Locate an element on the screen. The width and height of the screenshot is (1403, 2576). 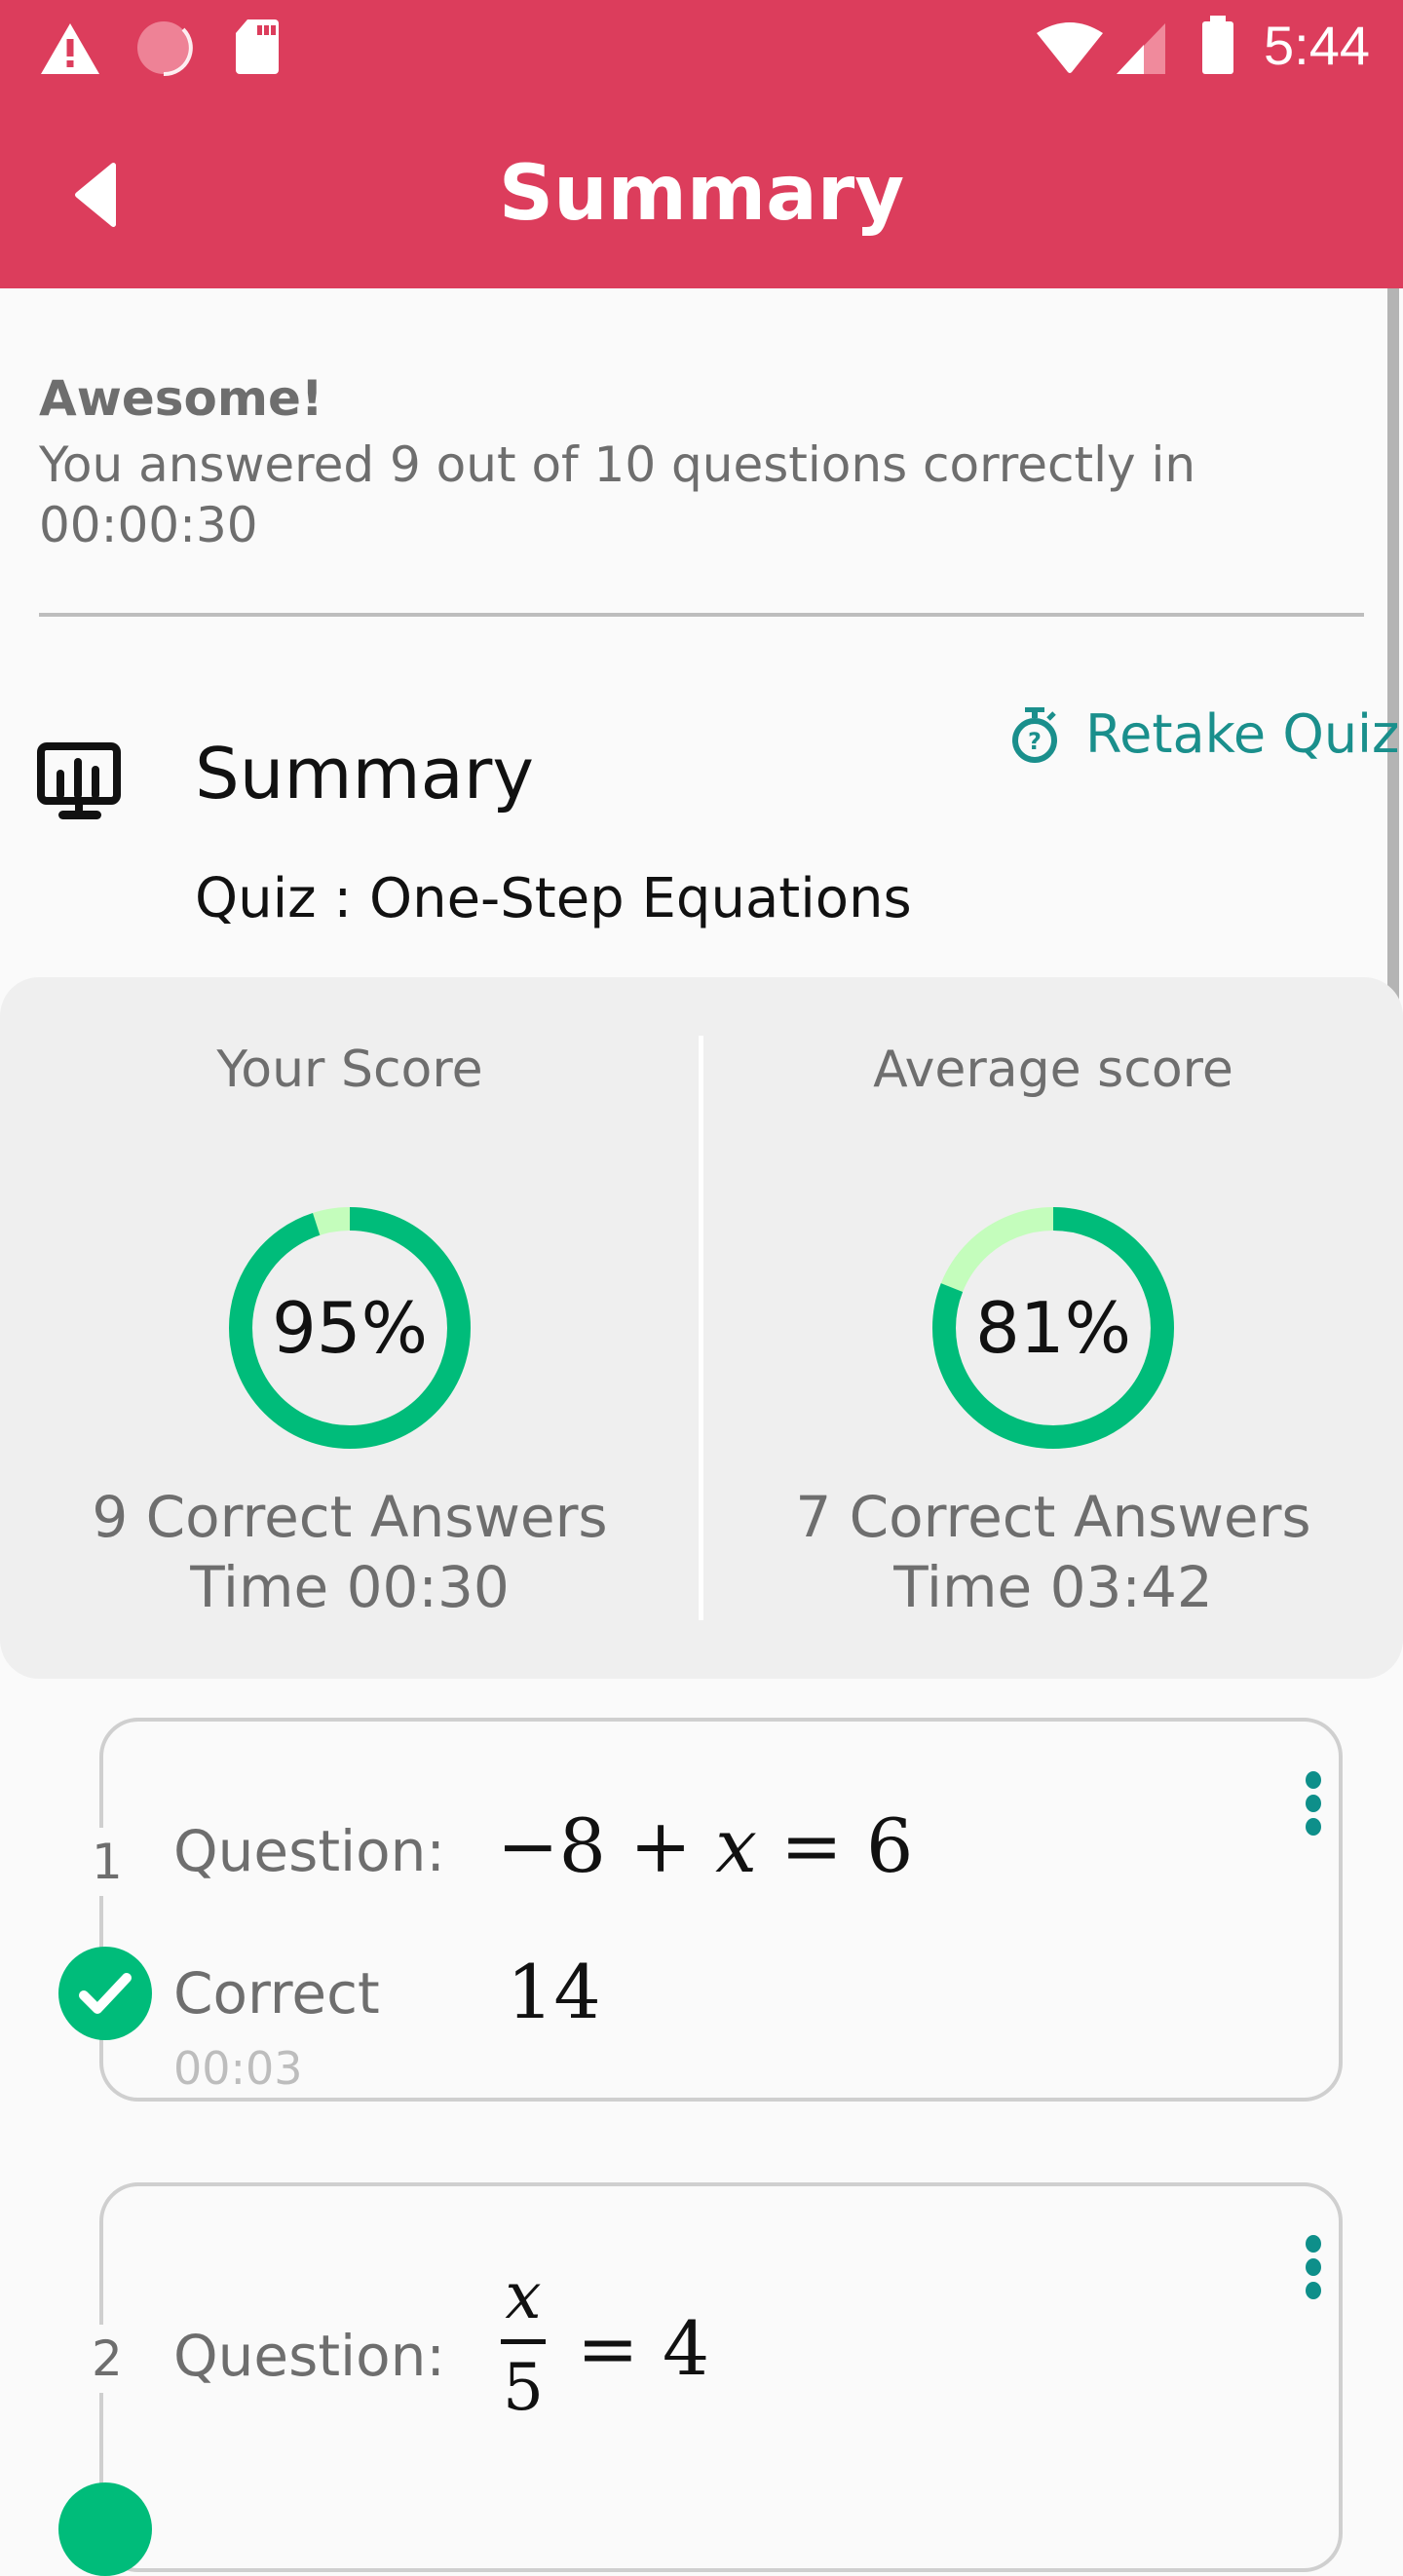
question-number: 1 is located at coordinates (107, 1862).